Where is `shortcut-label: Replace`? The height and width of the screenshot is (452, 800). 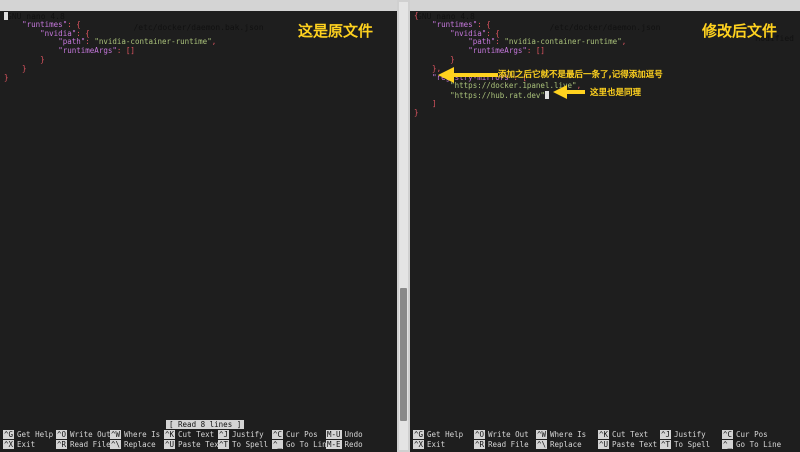
shortcut-label: Replace is located at coordinates (566, 444).